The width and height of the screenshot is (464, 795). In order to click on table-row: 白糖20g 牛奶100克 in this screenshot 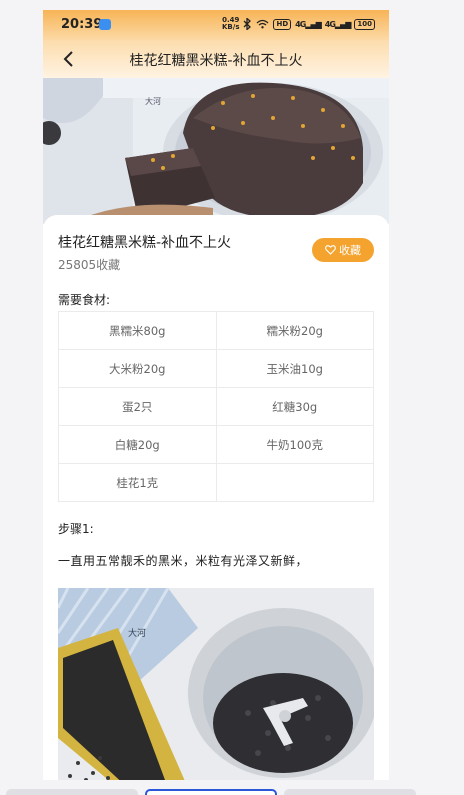, I will do `click(216, 445)`.